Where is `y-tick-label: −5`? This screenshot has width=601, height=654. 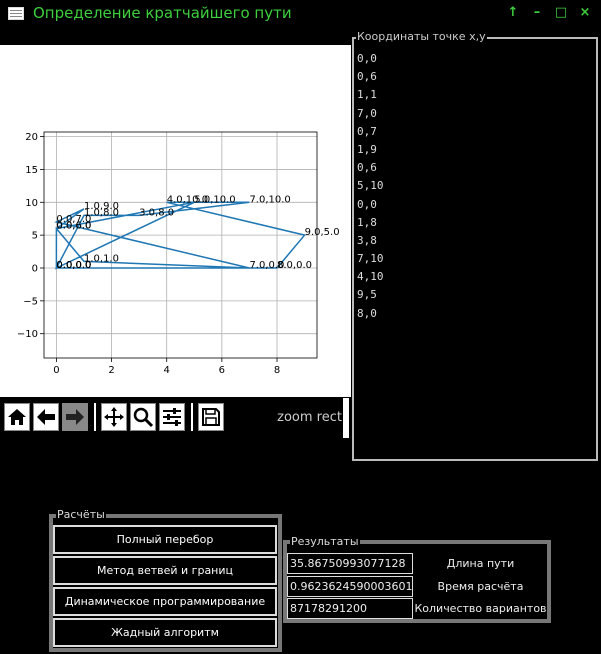 y-tick-label: −5 is located at coordinates (30, 301).